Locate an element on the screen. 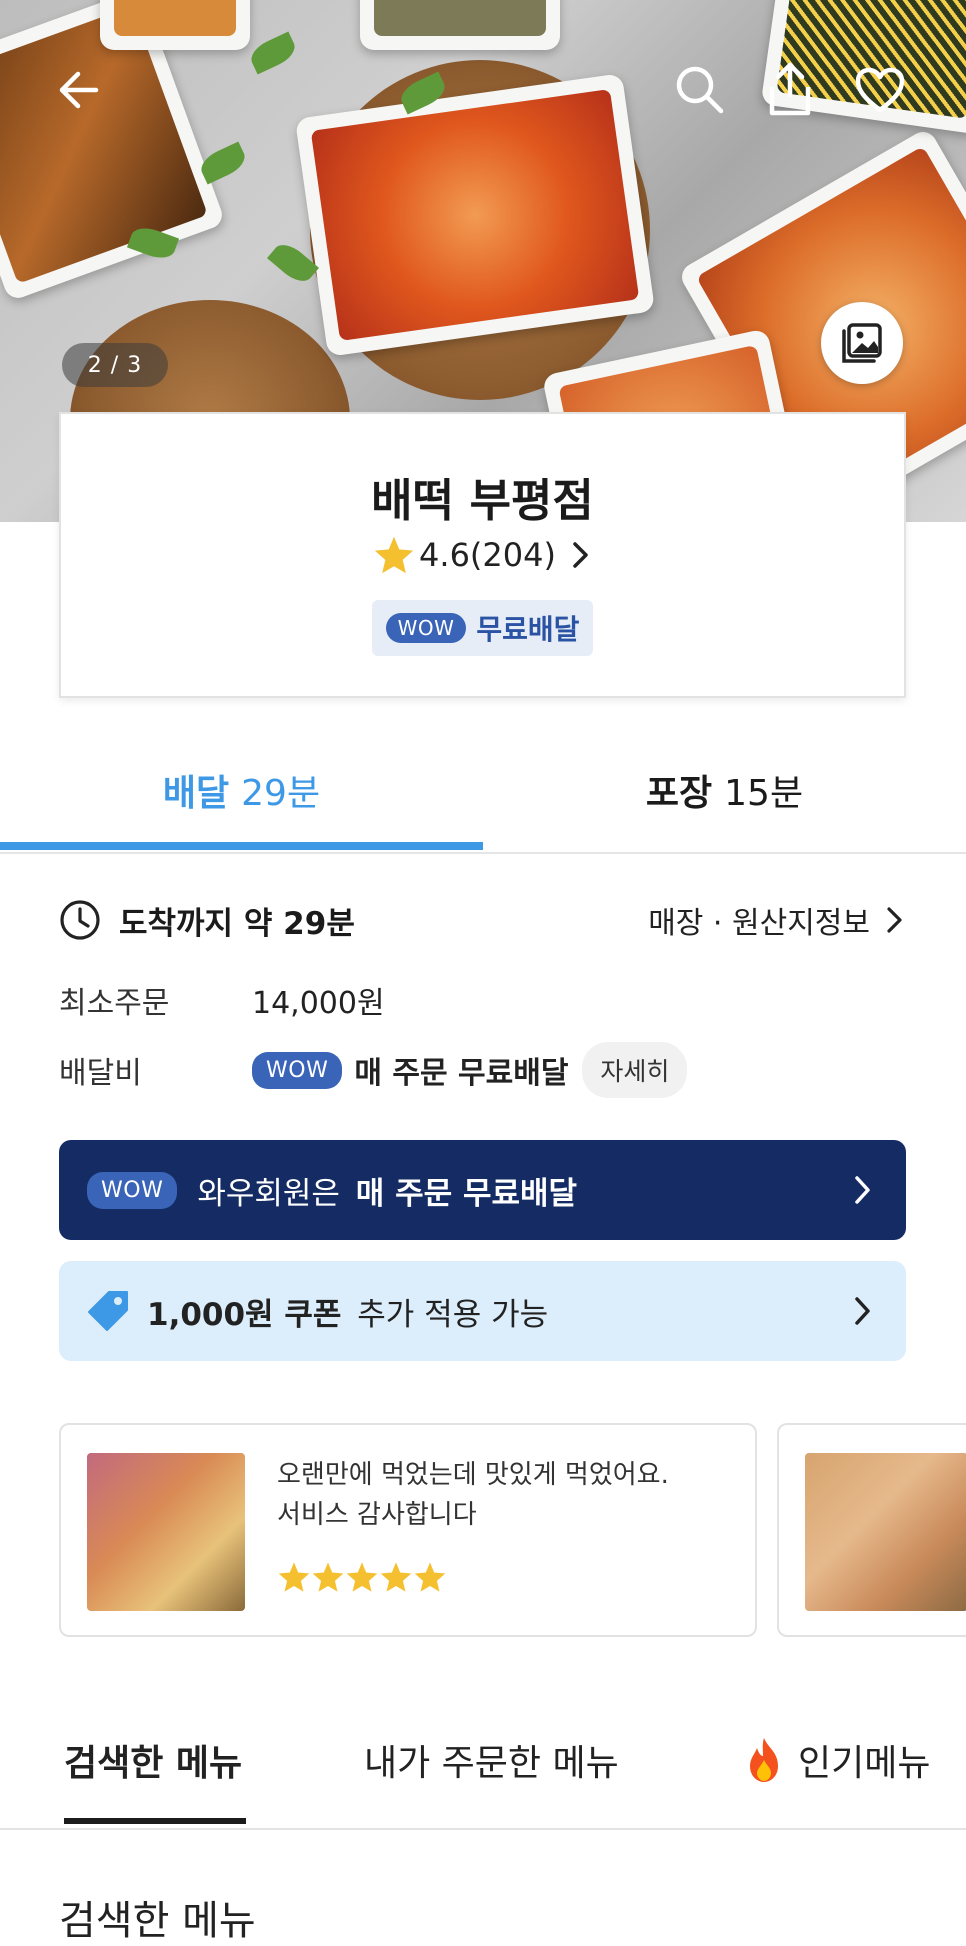  tab-delivery: 배달 29분 is located at coordinates (241, 790).